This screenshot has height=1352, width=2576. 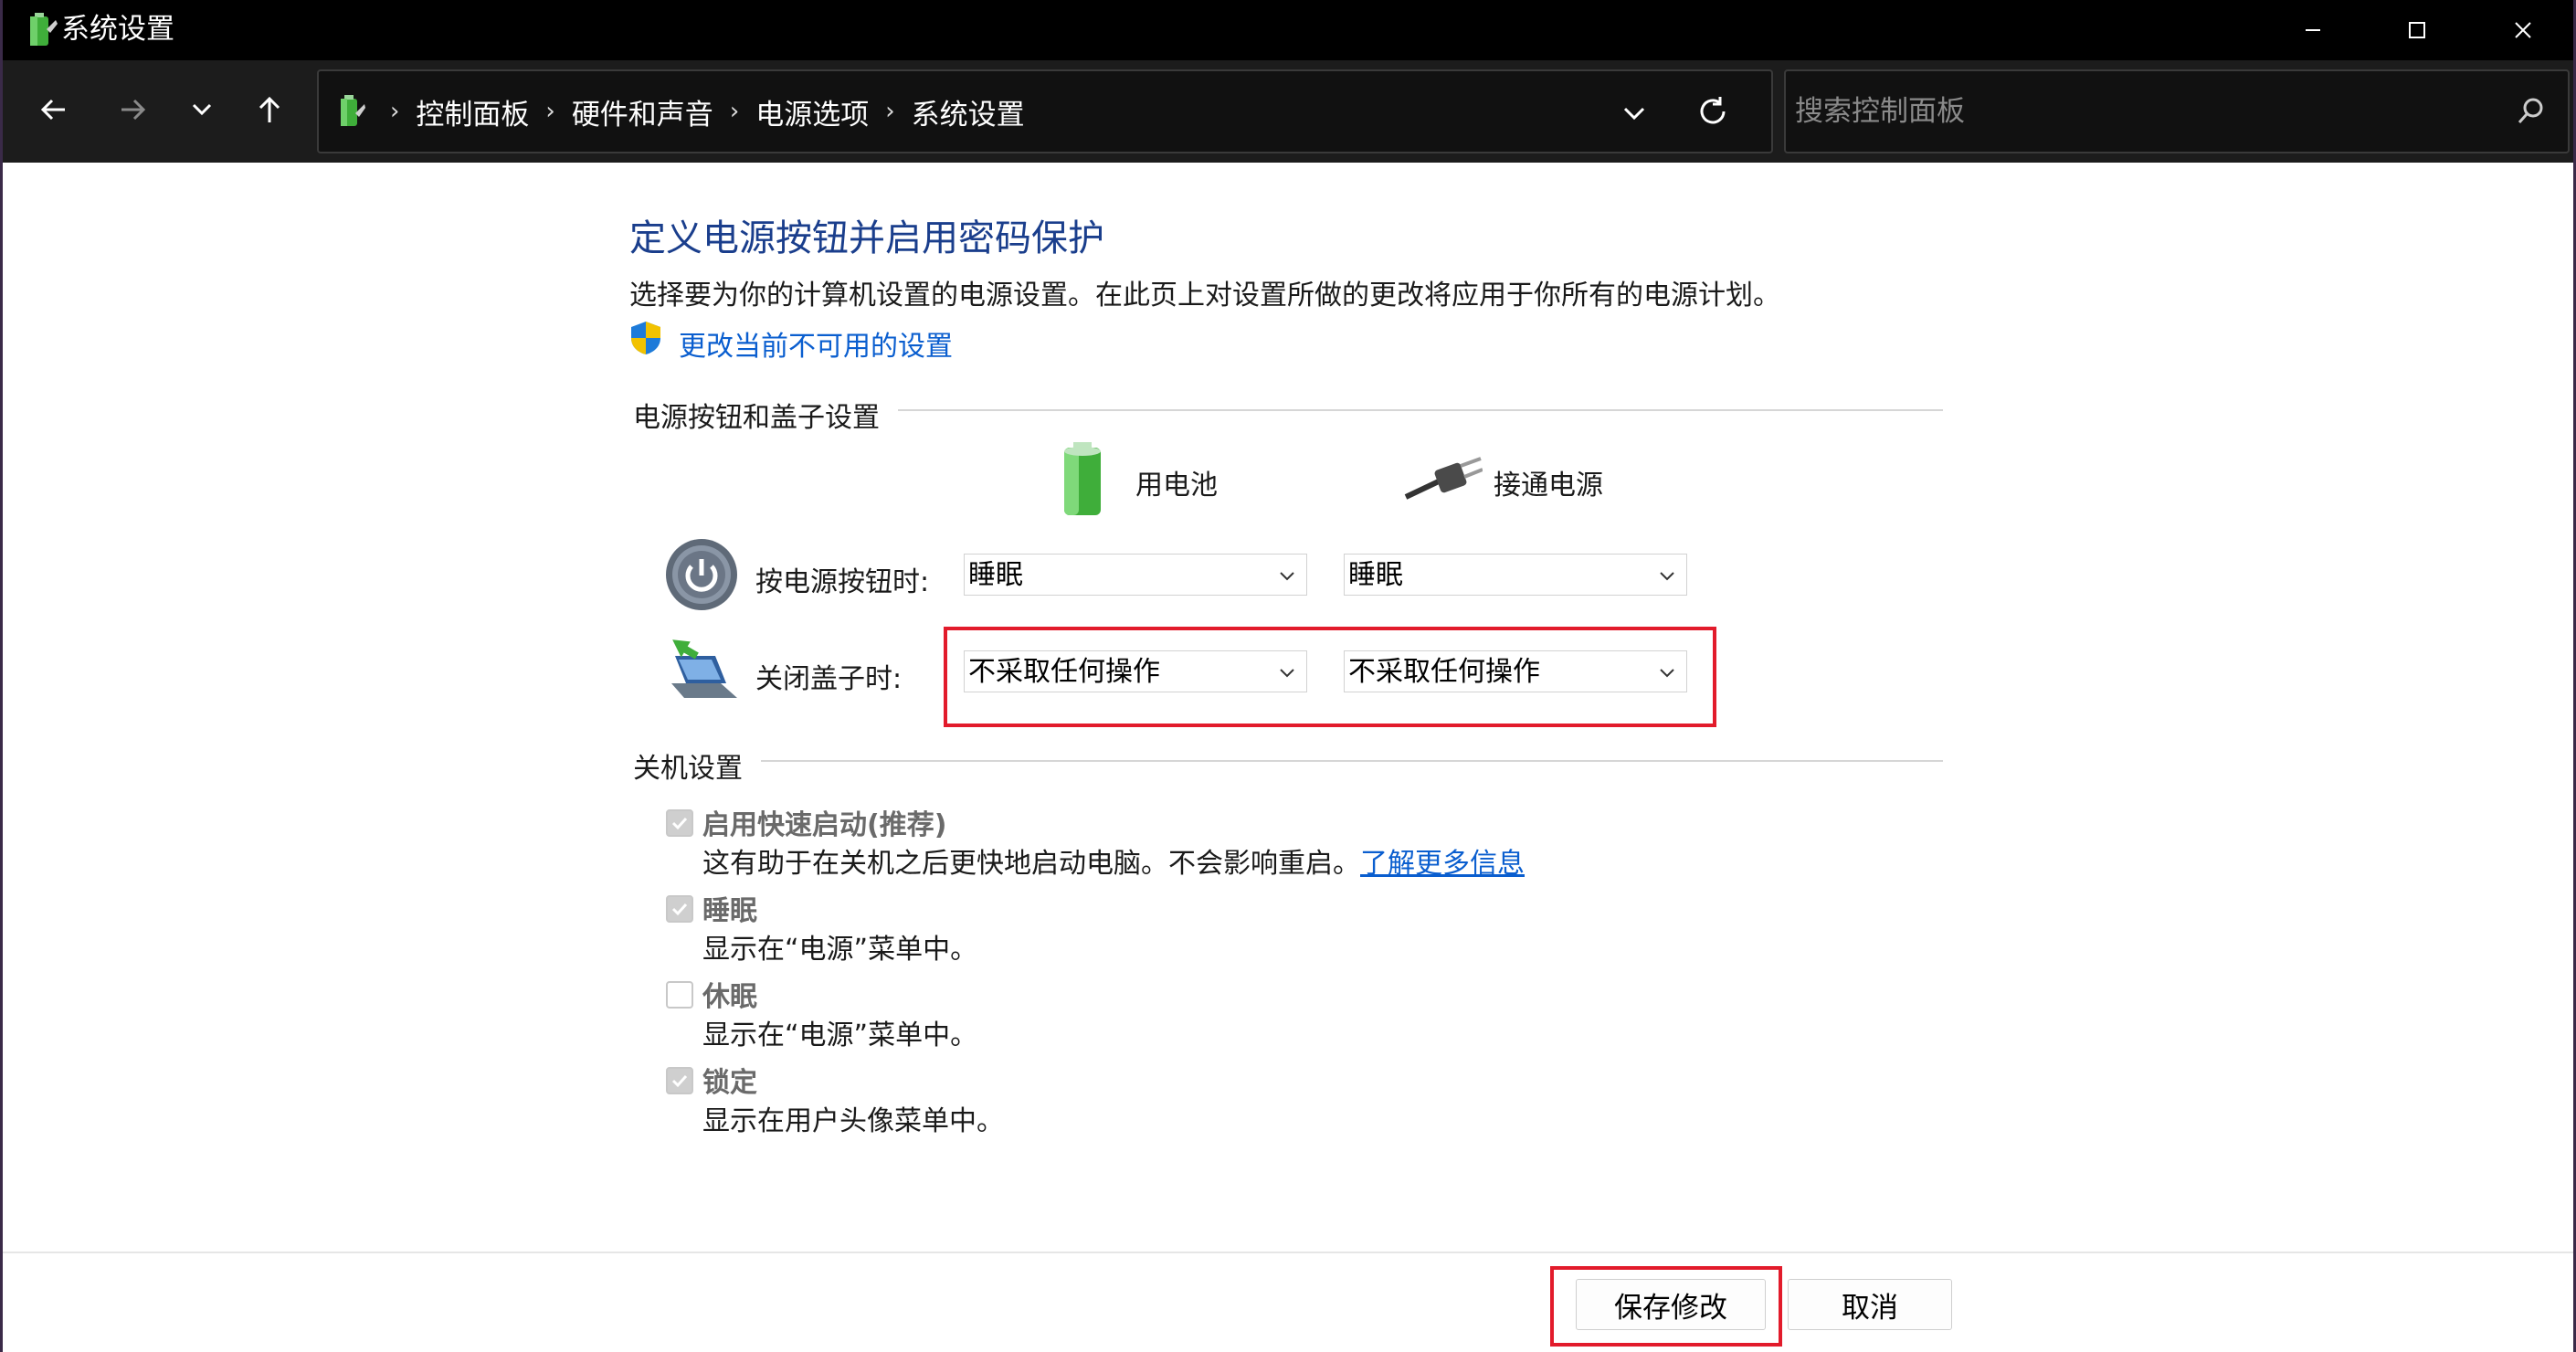 I want to click on hibernate-checkbox, so click(x=680, y=995).